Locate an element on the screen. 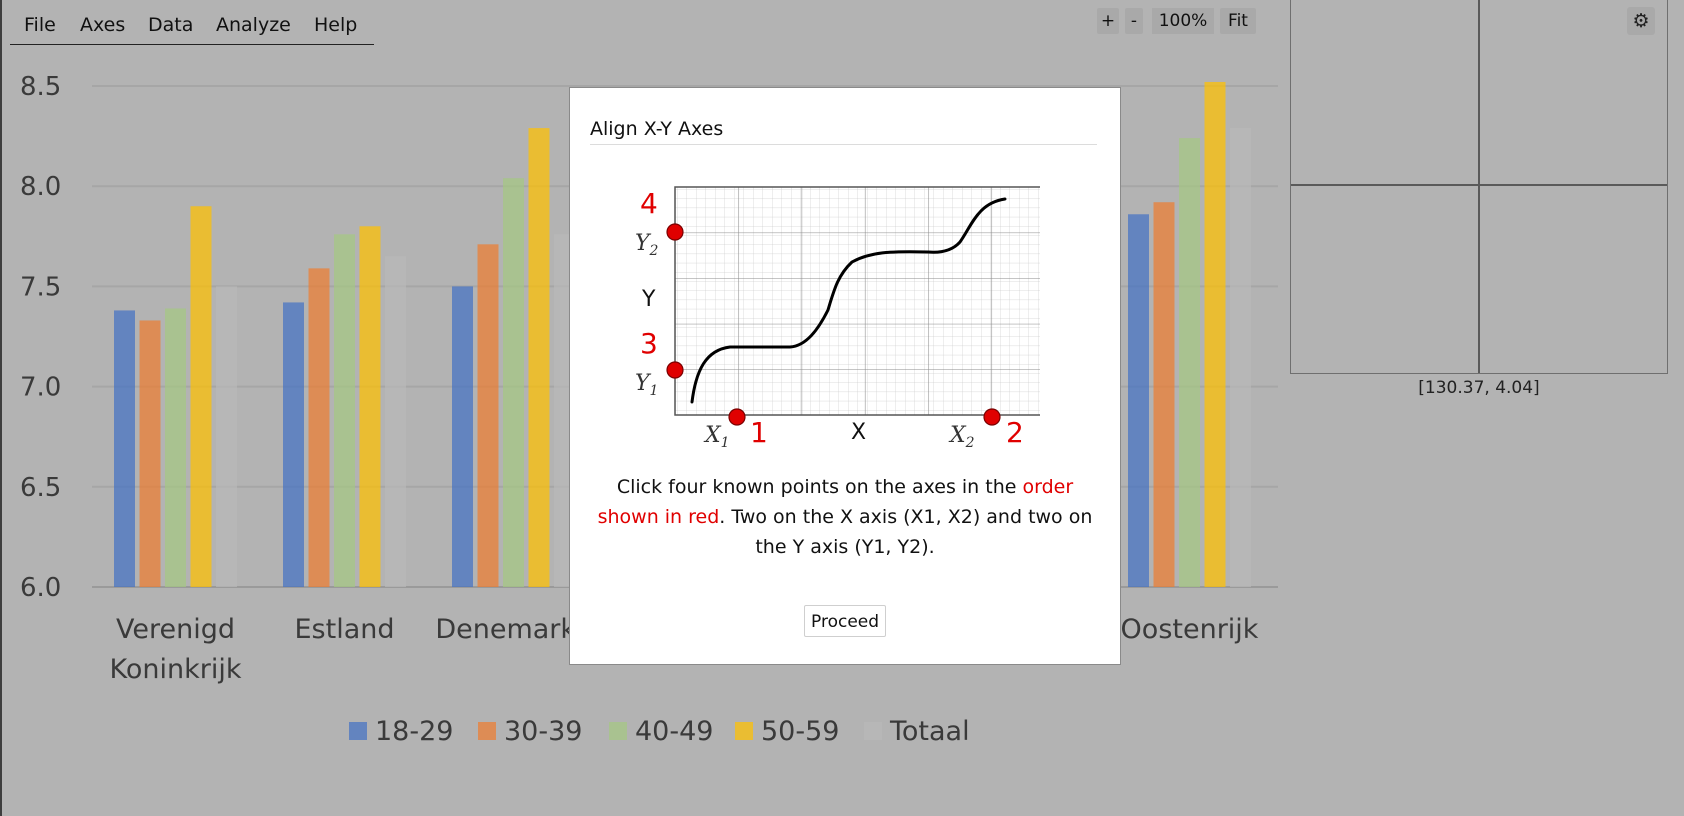 The height and width of the screenshot is (816, 1684). crosshair-vertical is located at coordinates (1479, 186).